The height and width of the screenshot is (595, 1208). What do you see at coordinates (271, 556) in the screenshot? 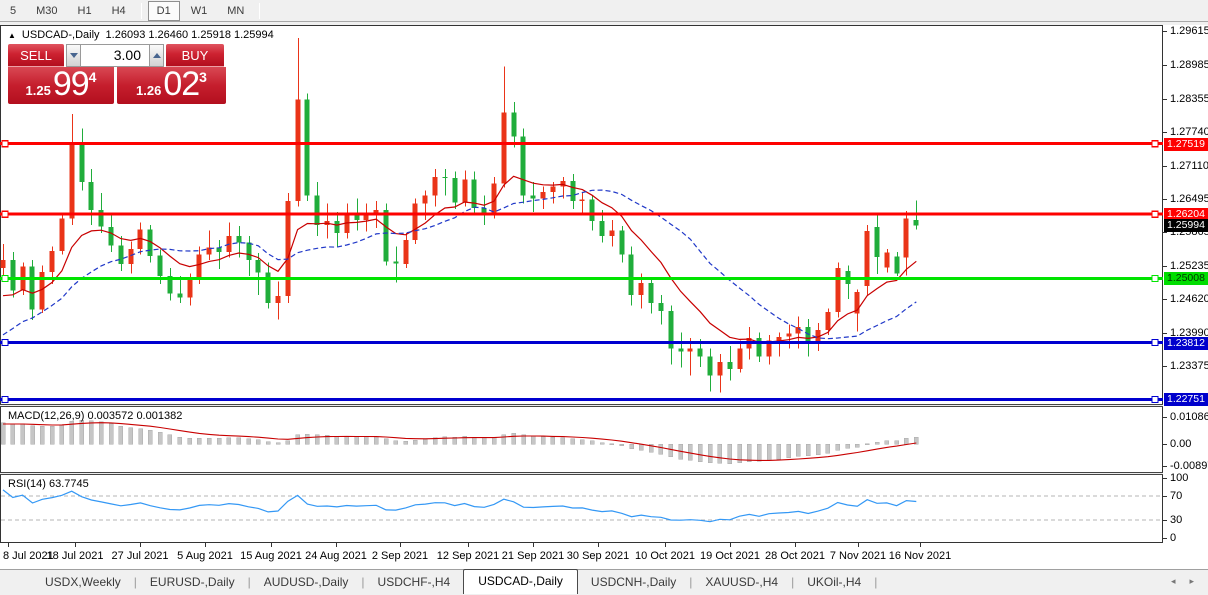
I see `date-axis-label: 15 Aug 2021` at bounding box center [271, 556].